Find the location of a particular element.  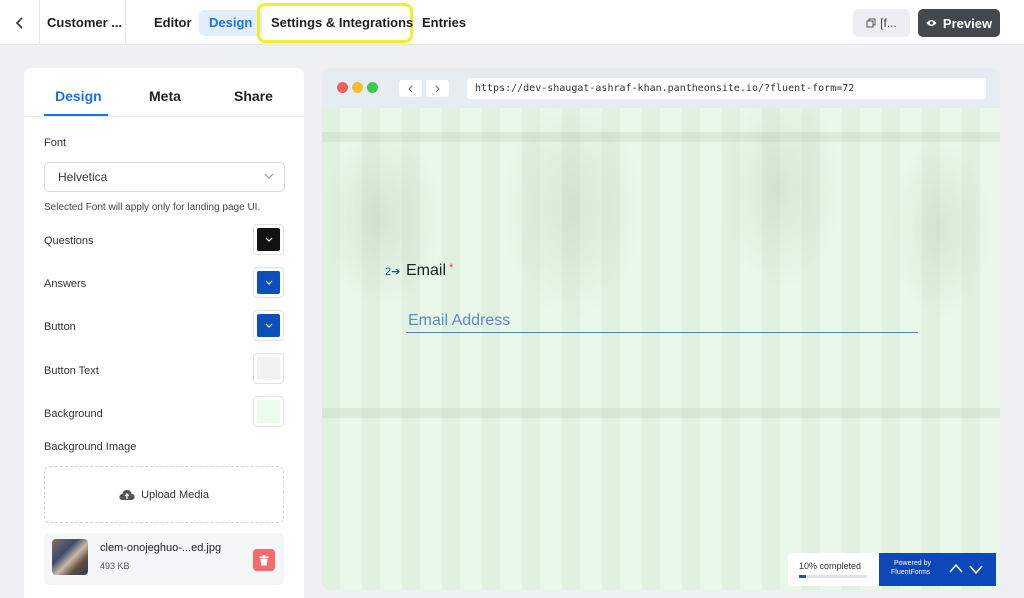

background-color-picker is located at coordinates (268, 411).